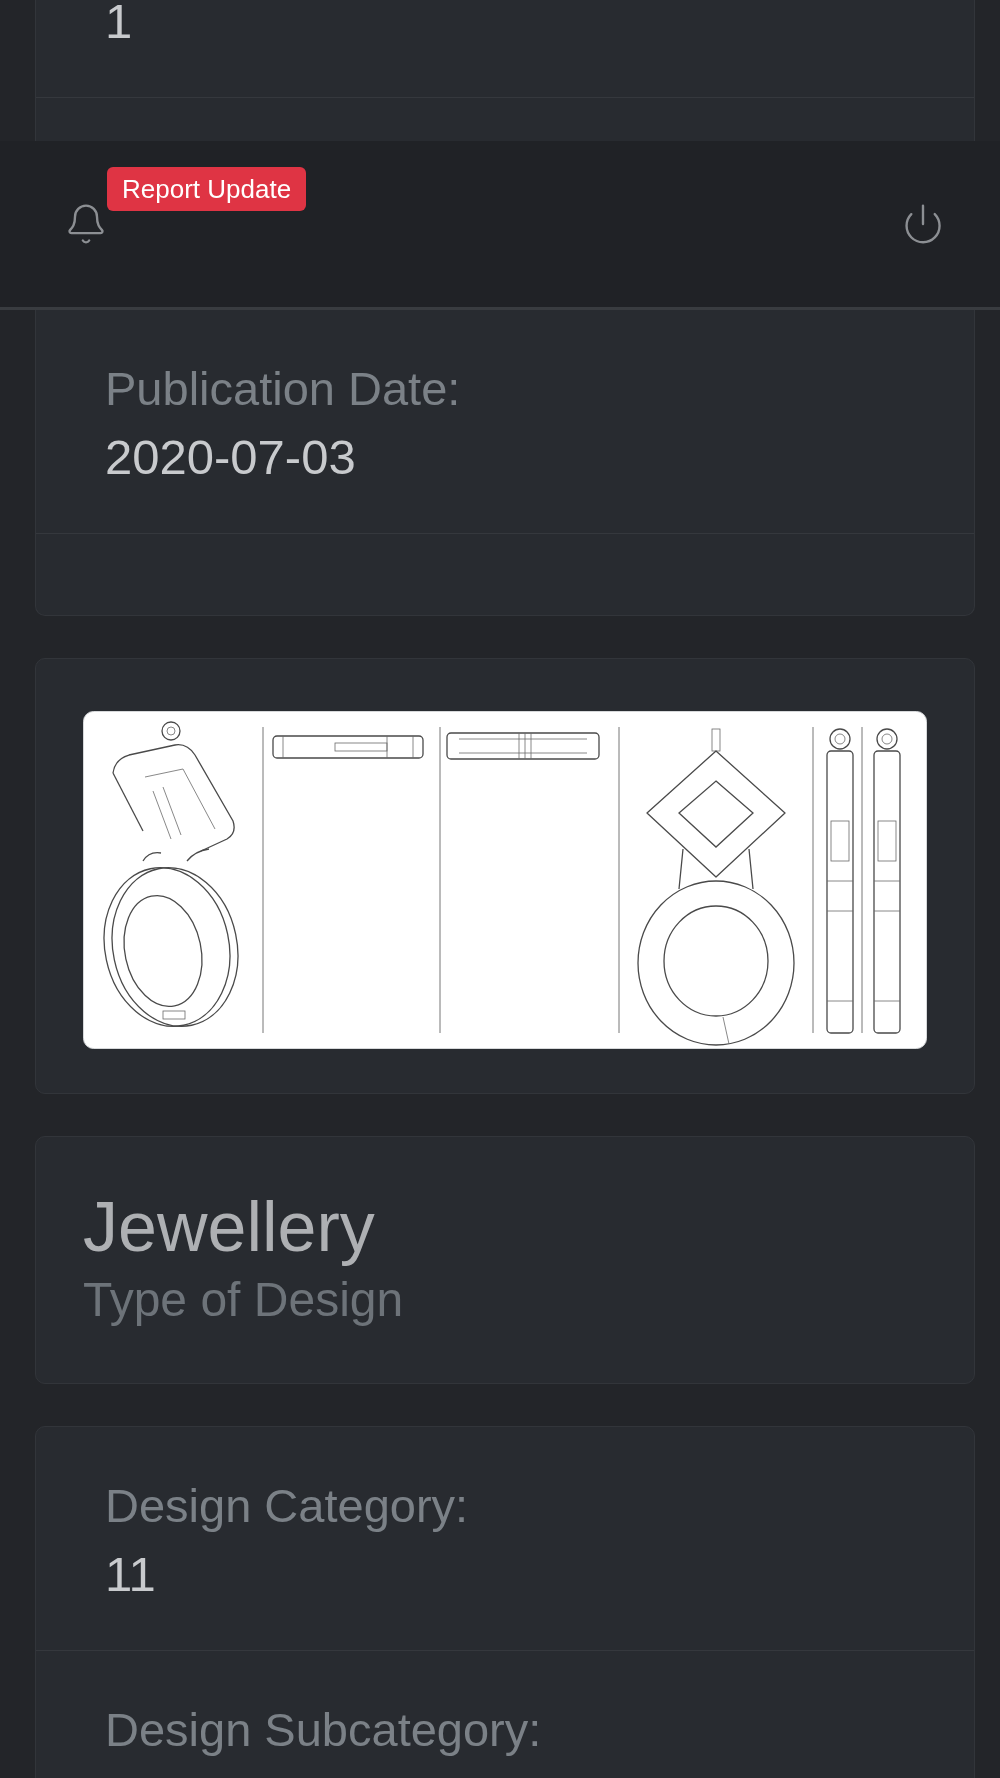  I want to click on design-type-caption: Type of Design, so click(243, 1299).